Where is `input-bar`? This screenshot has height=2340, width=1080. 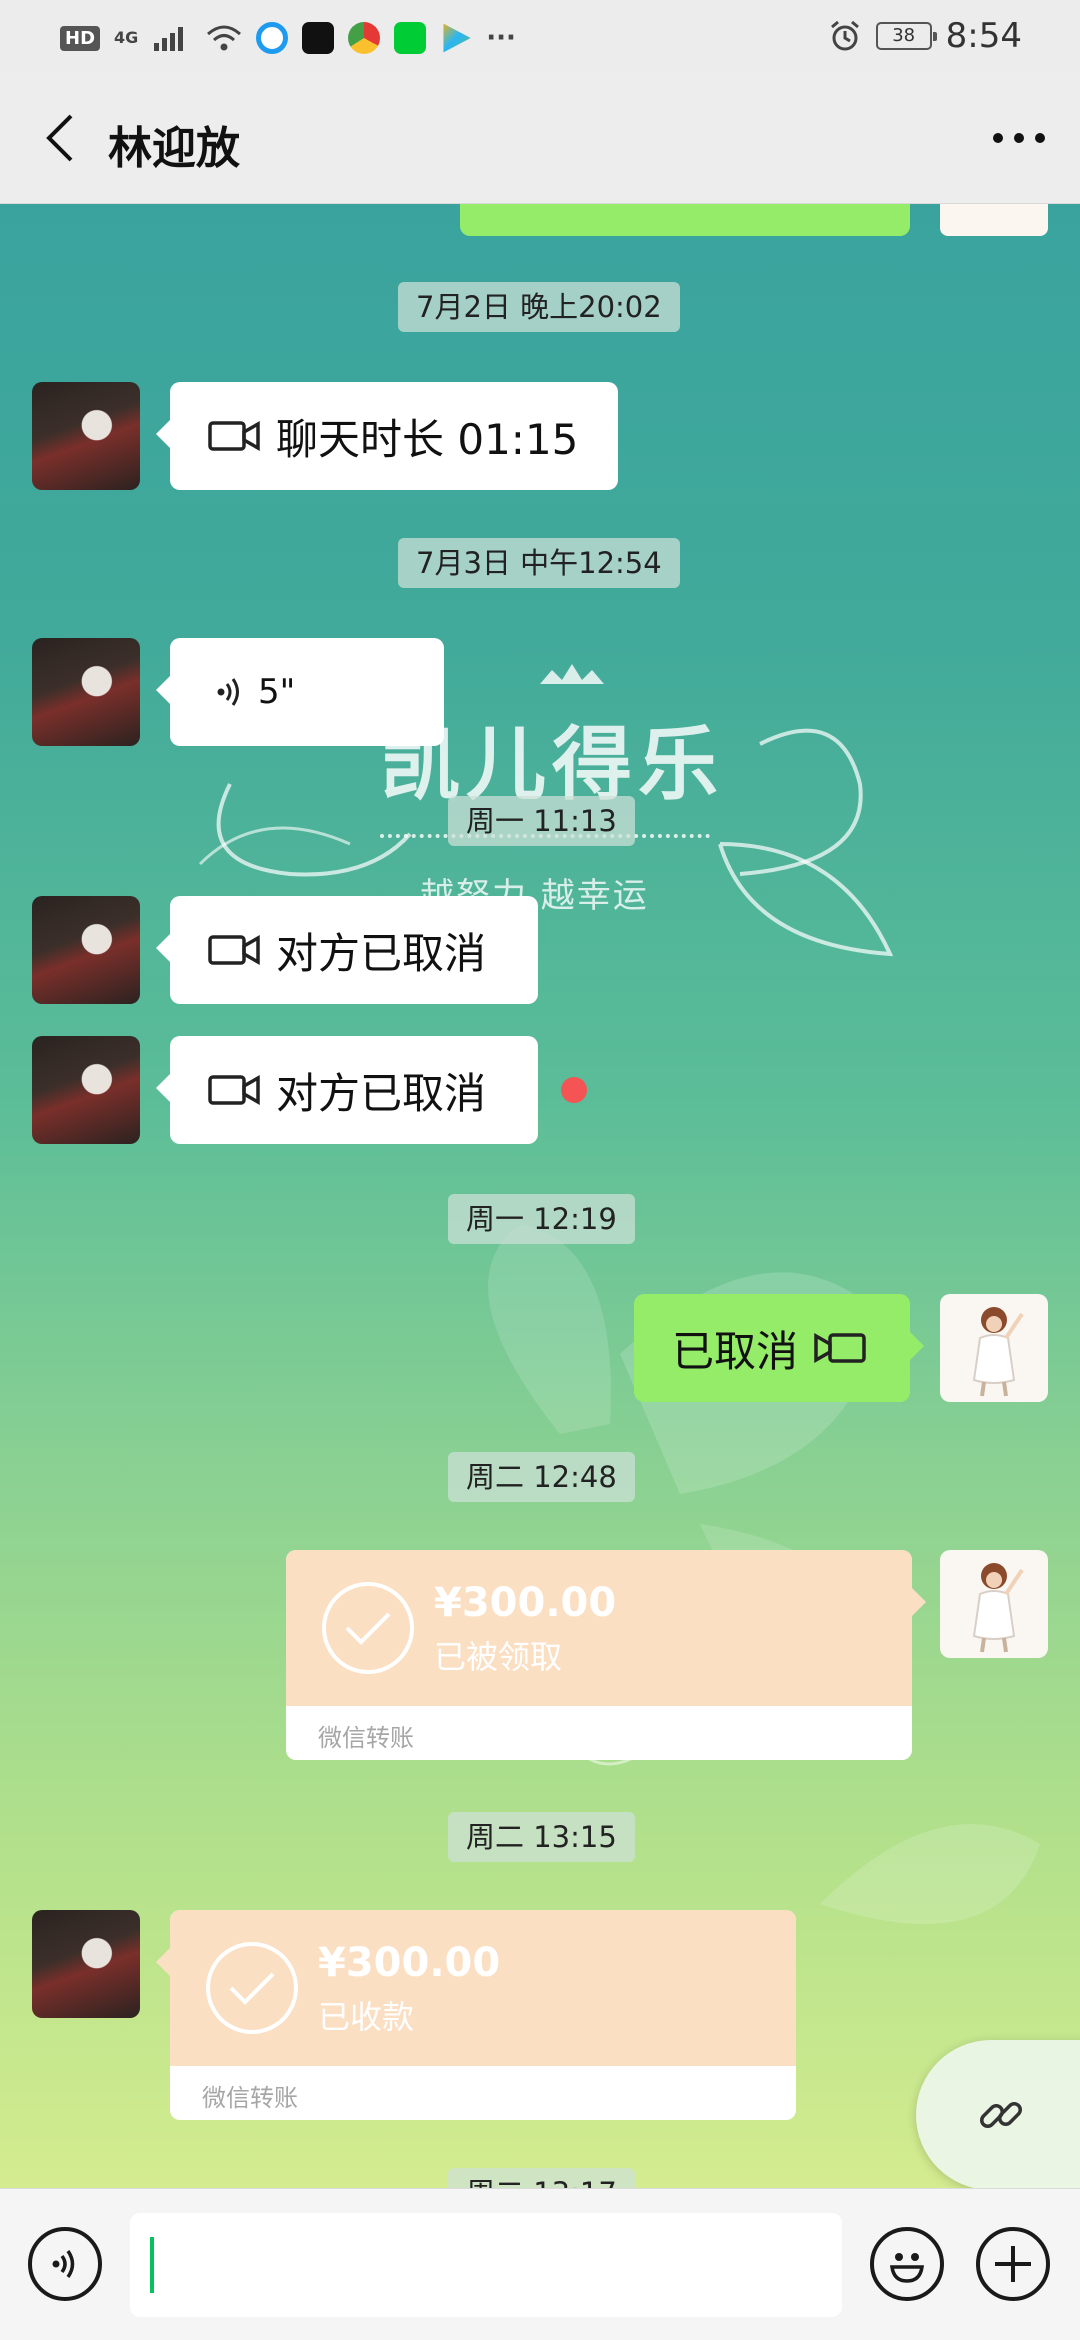 input-bar is located at coordinates (540, 2264).